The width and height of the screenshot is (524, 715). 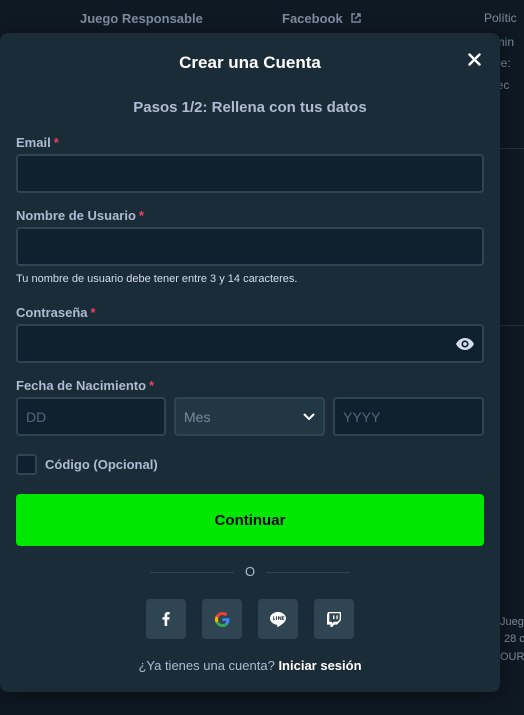 I want to click on toggle-password-visibility, so click(x=465, y=344).